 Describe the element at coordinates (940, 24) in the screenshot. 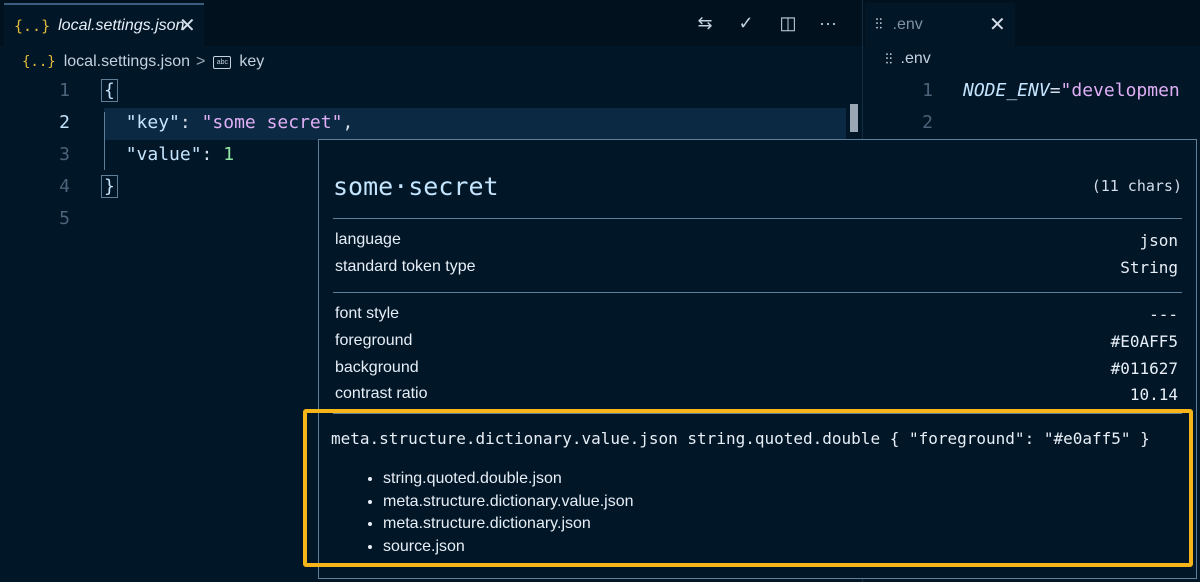

I see `tab-env: ⫶⫶ .env ✕` at that location.